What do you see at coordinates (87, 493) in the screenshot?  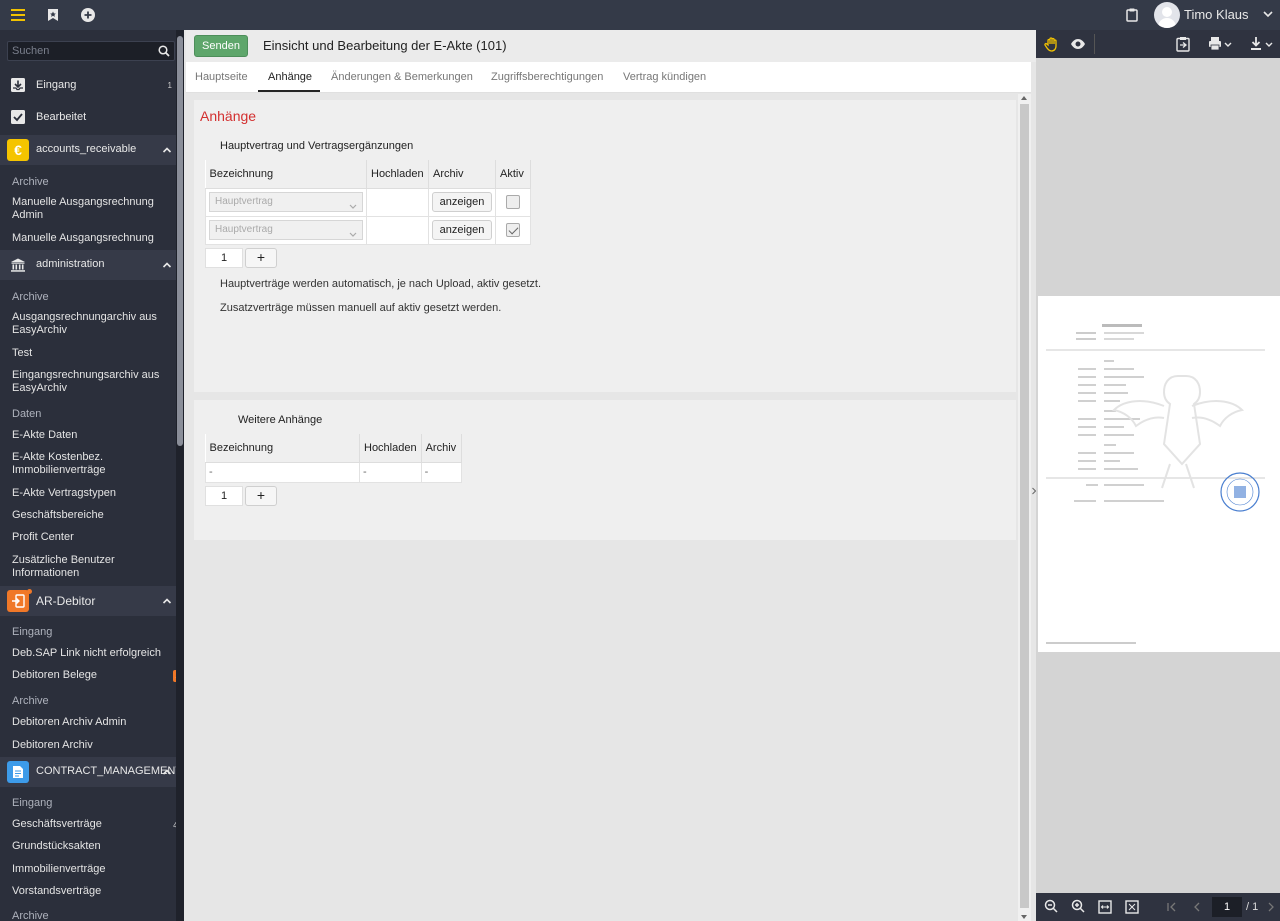 I see `sidebar-link: E-Akte Vertragstypen` at bounding box center [87, 493].